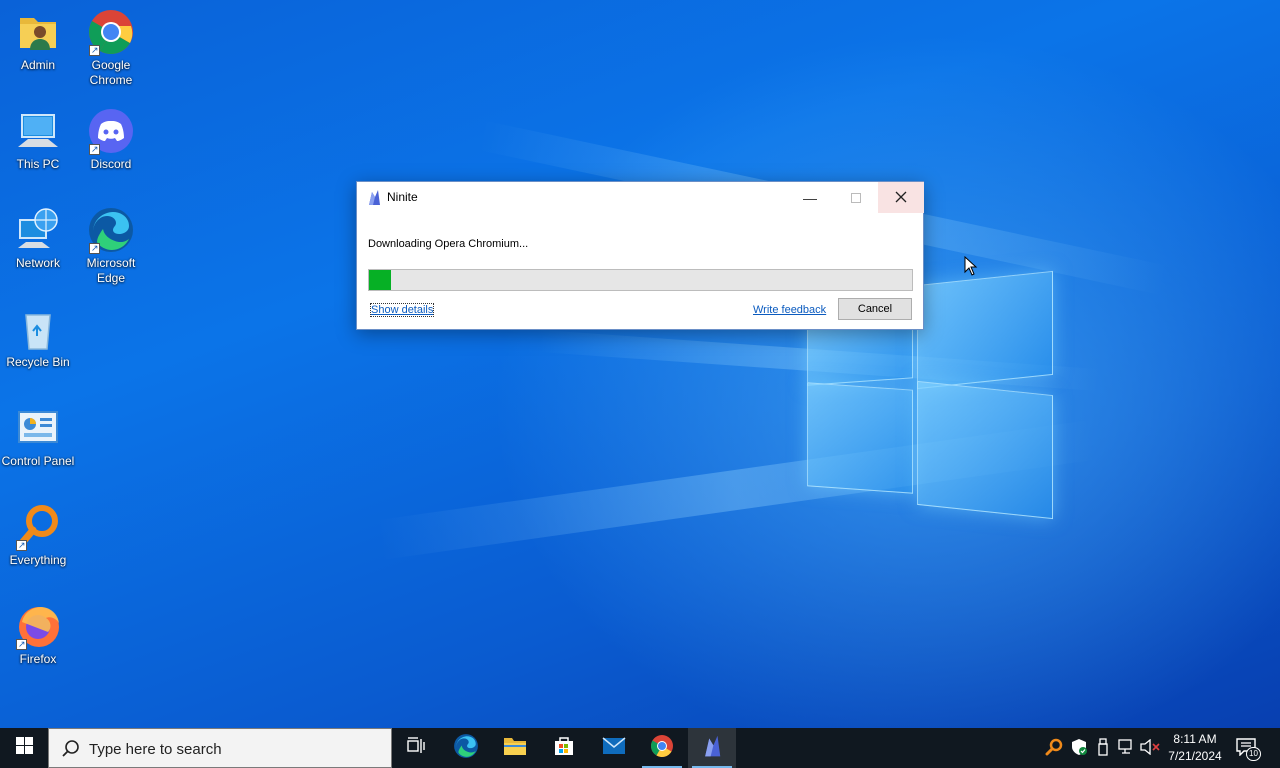 The width and height of the screenshot is (1280, 768). I want to click on desktop-icon-label: Everything, so click(38, 560).